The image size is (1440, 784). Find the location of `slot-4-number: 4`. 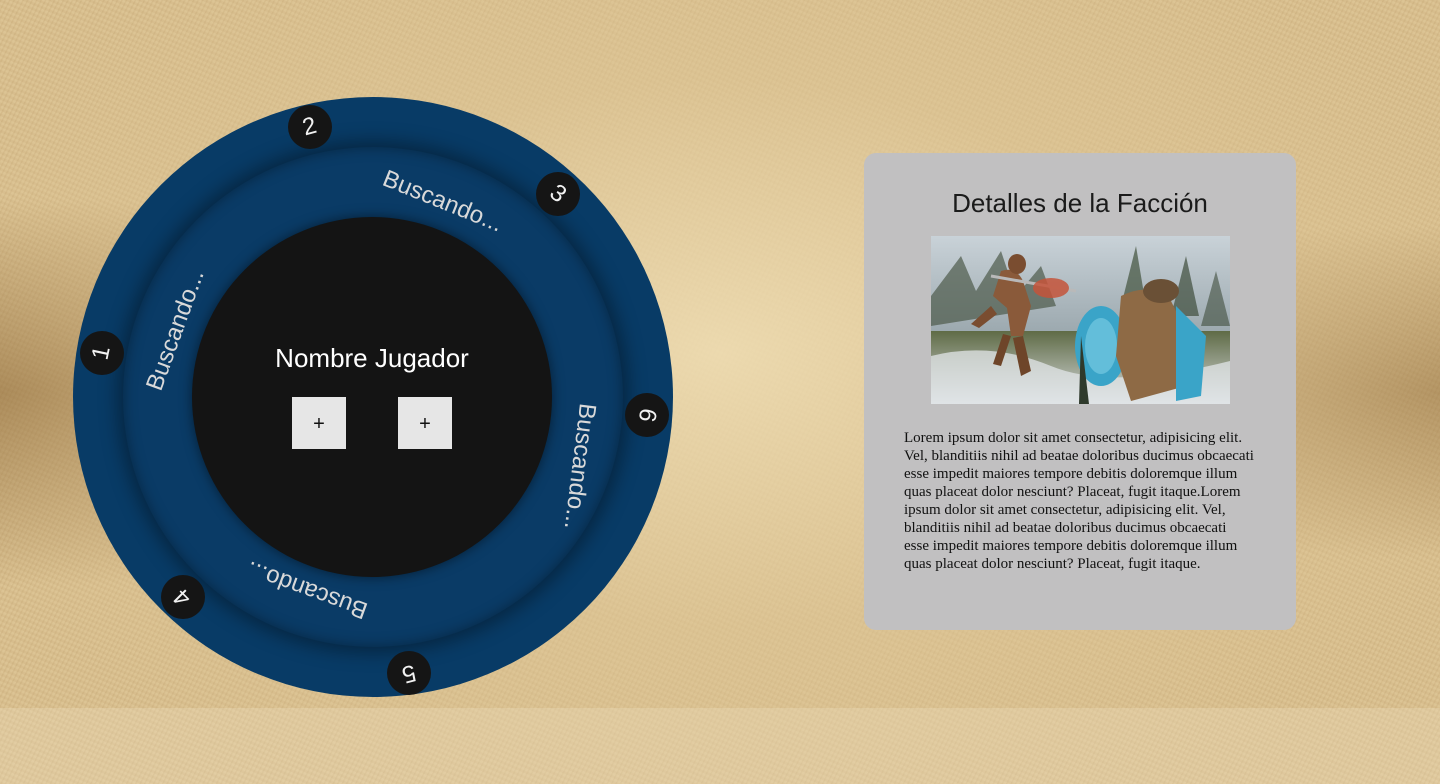

slot-4-number: 4 is located at coordinates (182, 597).